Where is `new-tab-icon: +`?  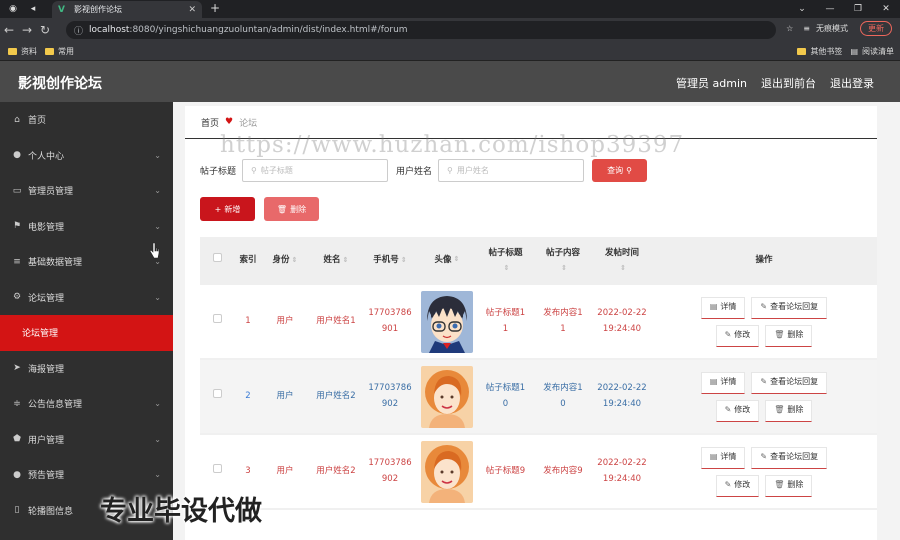 new-tab-icon: + is located at coordinates (215, 8).